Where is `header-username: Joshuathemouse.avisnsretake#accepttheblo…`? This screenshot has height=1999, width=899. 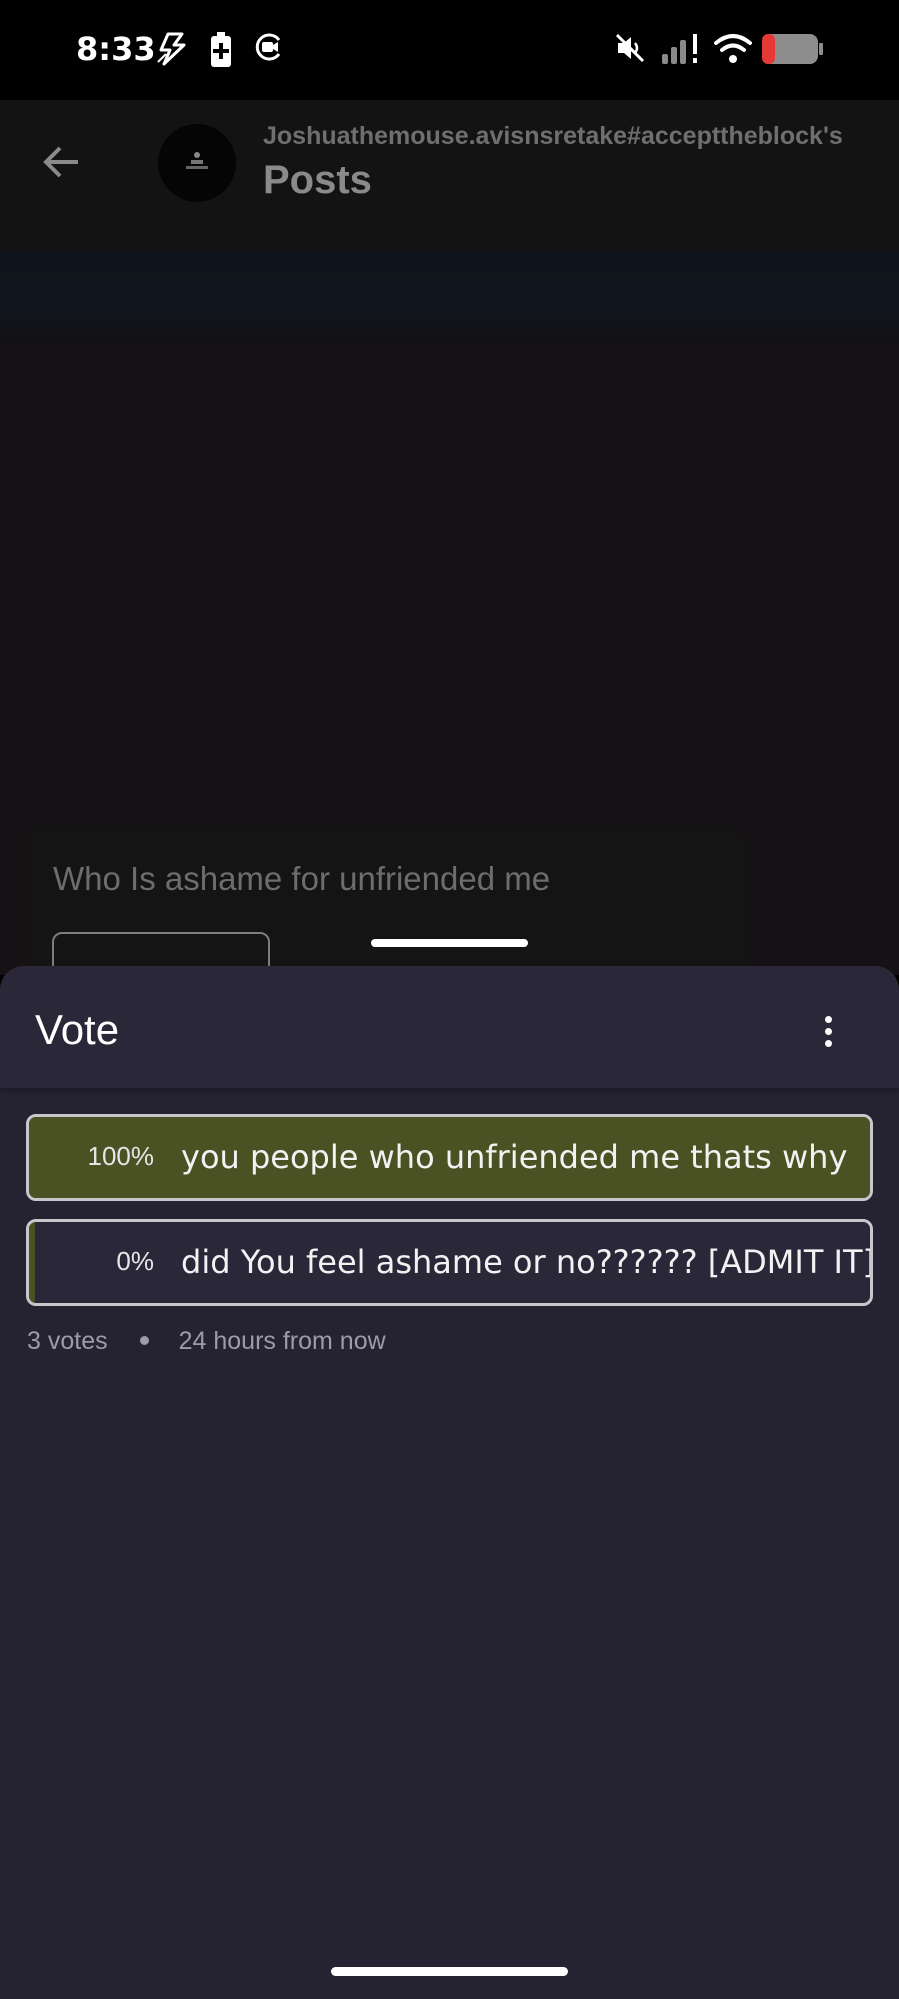
header-username: Joshuathemouse.avisnsretake#accepttheblo… is located at coordinates (553, 136).